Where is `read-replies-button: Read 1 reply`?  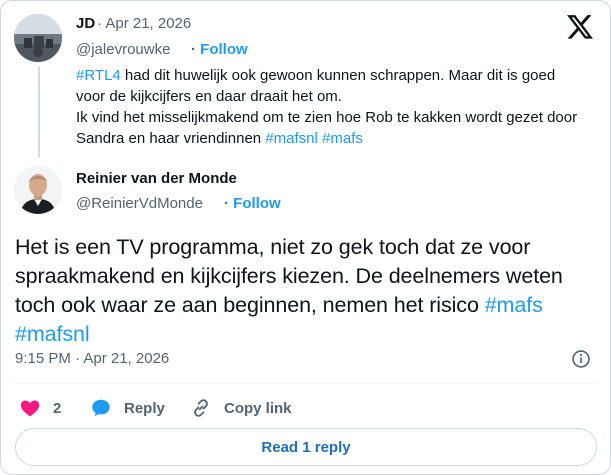
read-replies-button: Read 1 reply is located at coordinates (306, 447).